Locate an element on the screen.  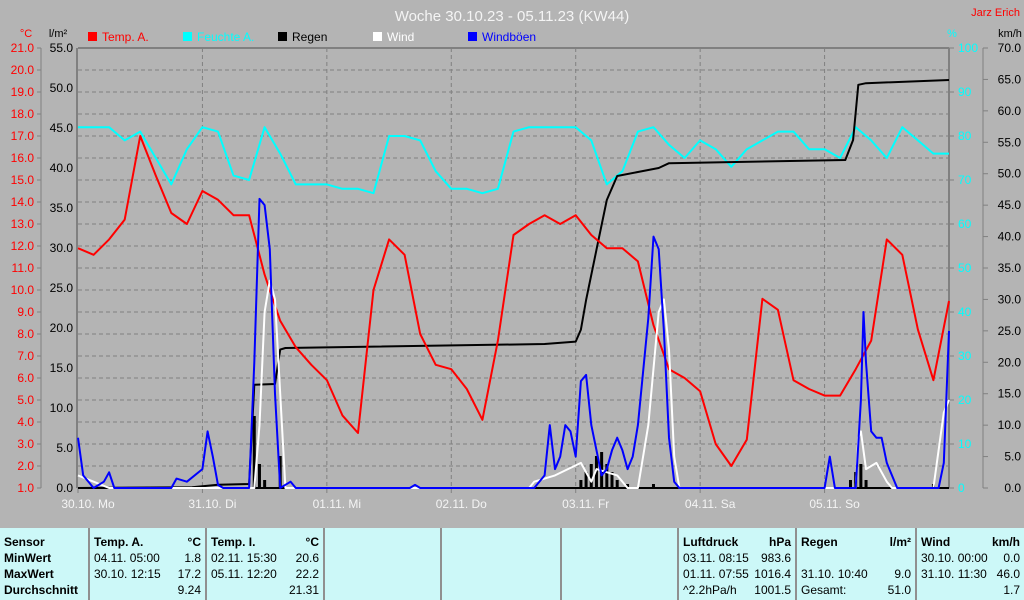
rain-tick-label: 45.0 is located at coordinates (62, 128).